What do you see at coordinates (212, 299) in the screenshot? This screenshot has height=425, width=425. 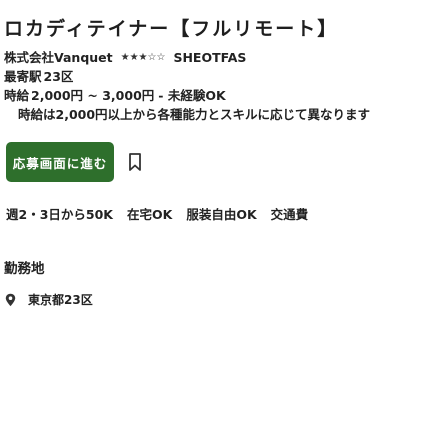 I see `workplace-location: 東京都23区` at bounding box center [212, 299].